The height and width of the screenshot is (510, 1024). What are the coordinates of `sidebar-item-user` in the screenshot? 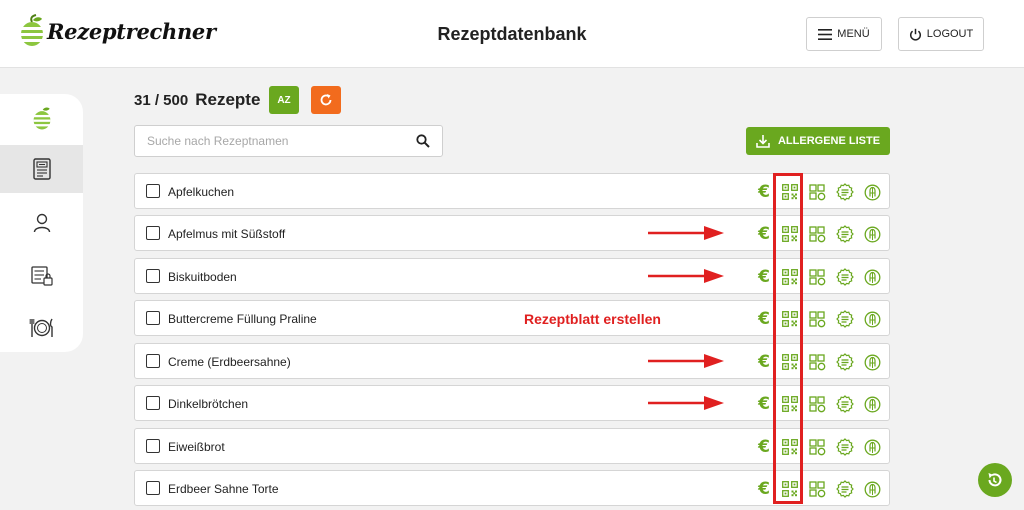 It's located at (41, 223).